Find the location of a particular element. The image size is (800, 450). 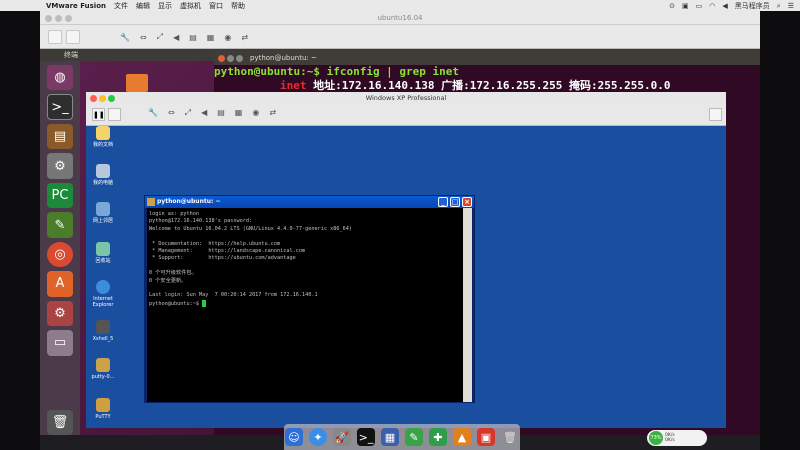

pycharm-icon: PC is located at coordinates (60, 195).